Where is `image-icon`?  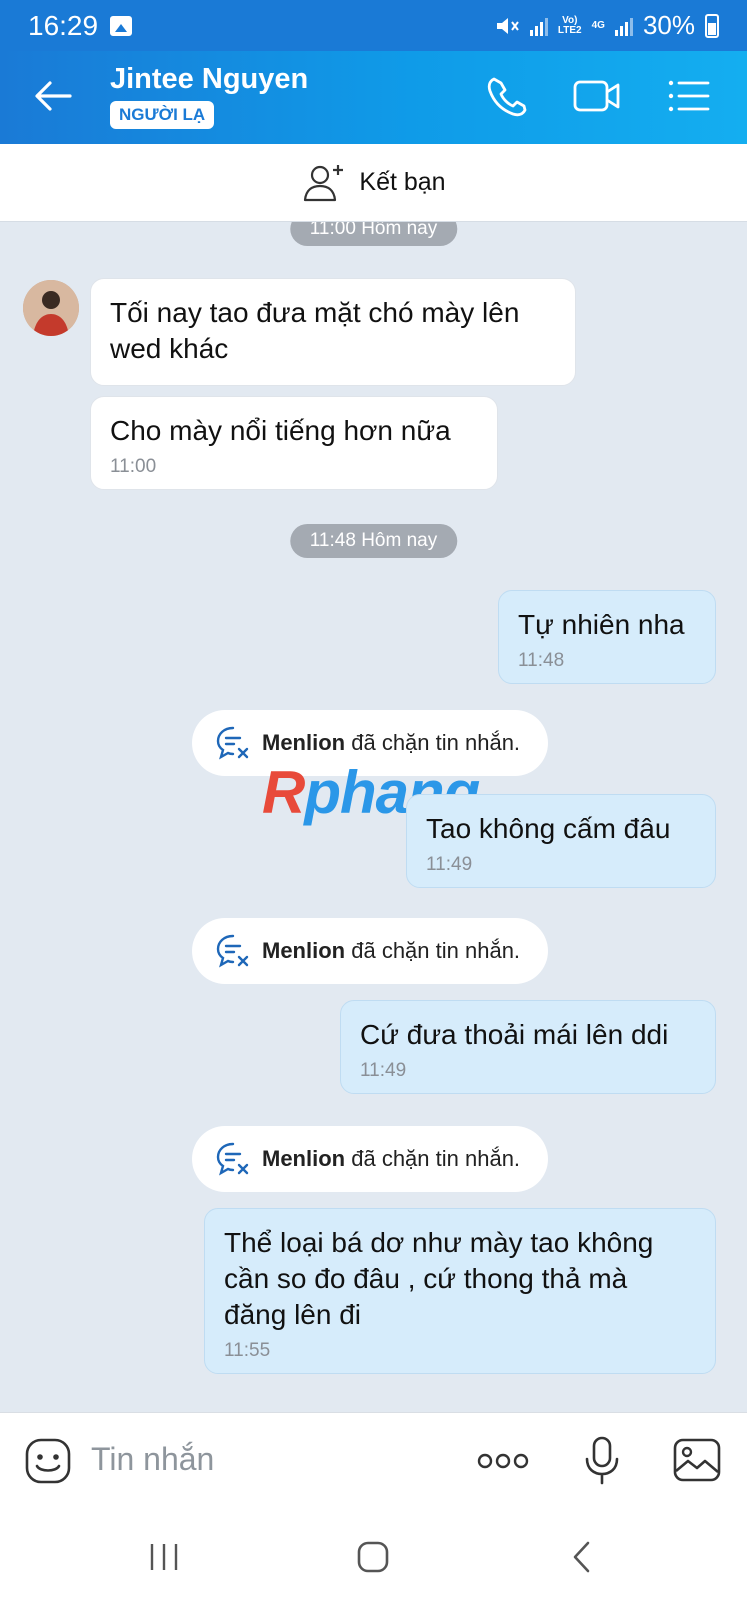
image-icon is located at coordinates (697, 1460).